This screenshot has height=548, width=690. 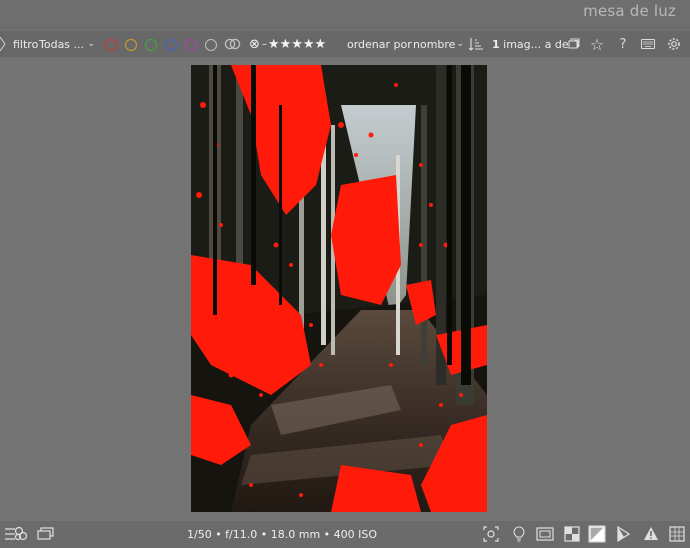 What do you see at coordinates (623, 44) in the screenshot?
I see `help-icon: ?` at bounding box center [623, 44].